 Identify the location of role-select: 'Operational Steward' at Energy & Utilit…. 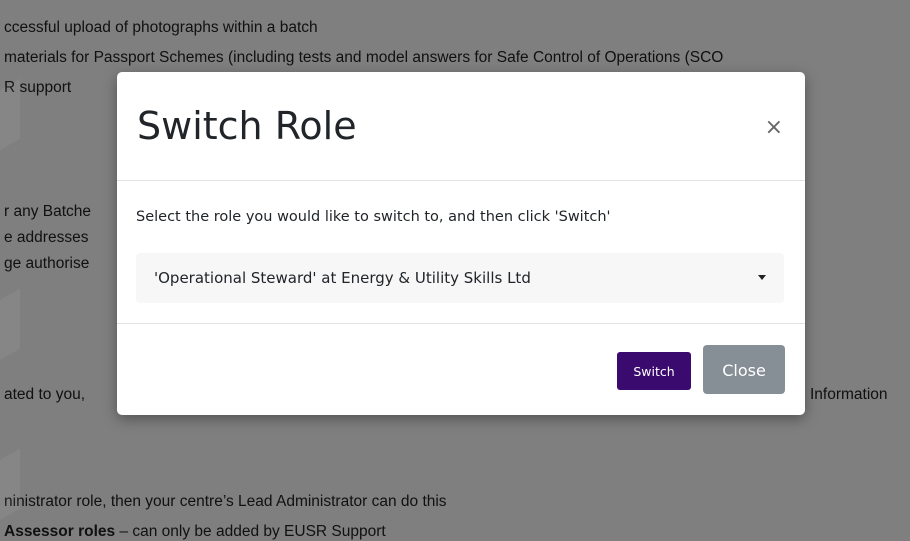
(460, 278).